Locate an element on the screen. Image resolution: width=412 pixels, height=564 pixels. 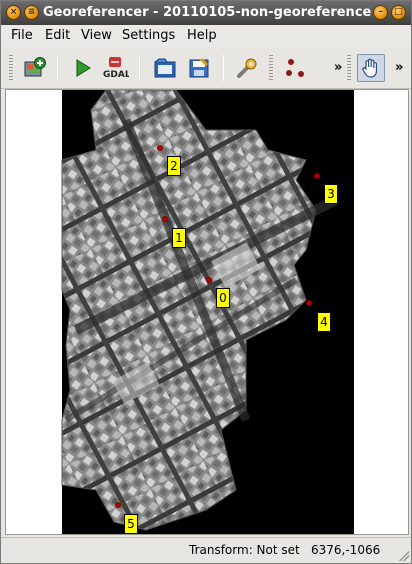
save-gcp-icon is located at coordinates (199, 67).